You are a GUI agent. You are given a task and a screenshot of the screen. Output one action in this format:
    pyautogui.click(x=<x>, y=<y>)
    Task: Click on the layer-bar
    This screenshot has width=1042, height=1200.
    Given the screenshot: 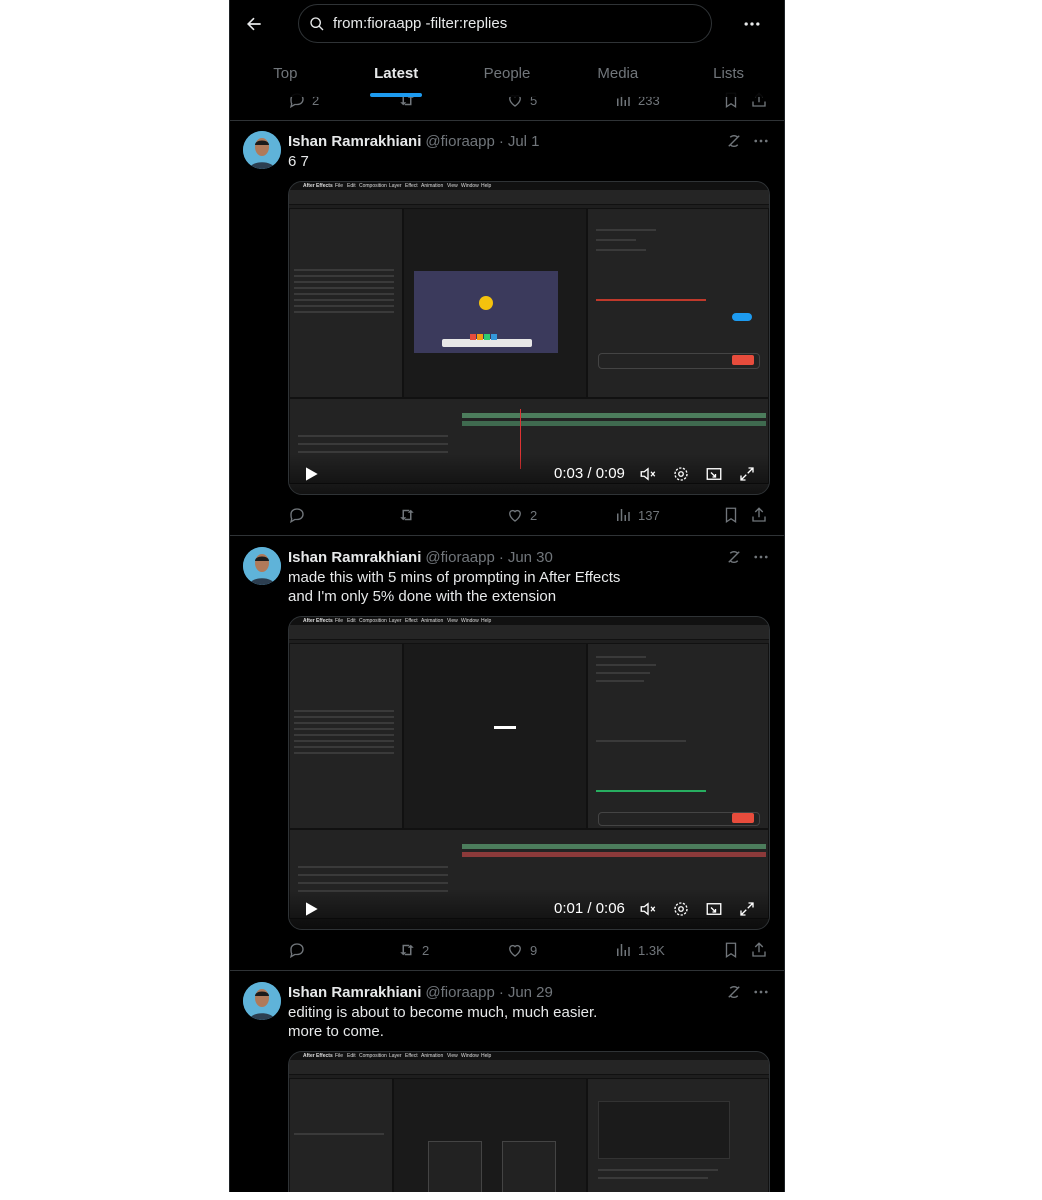 What is the action you would take?
    pyautogui.click(x=614, y=854)
    